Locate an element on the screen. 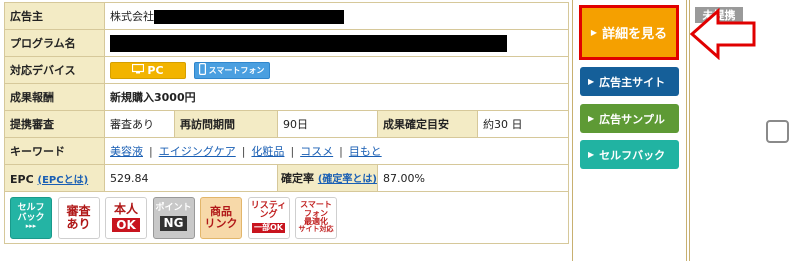 Image resolution: width=800 pixels, height=261 pixels. review-value: 審査あり is located at coordinates (139, 124).